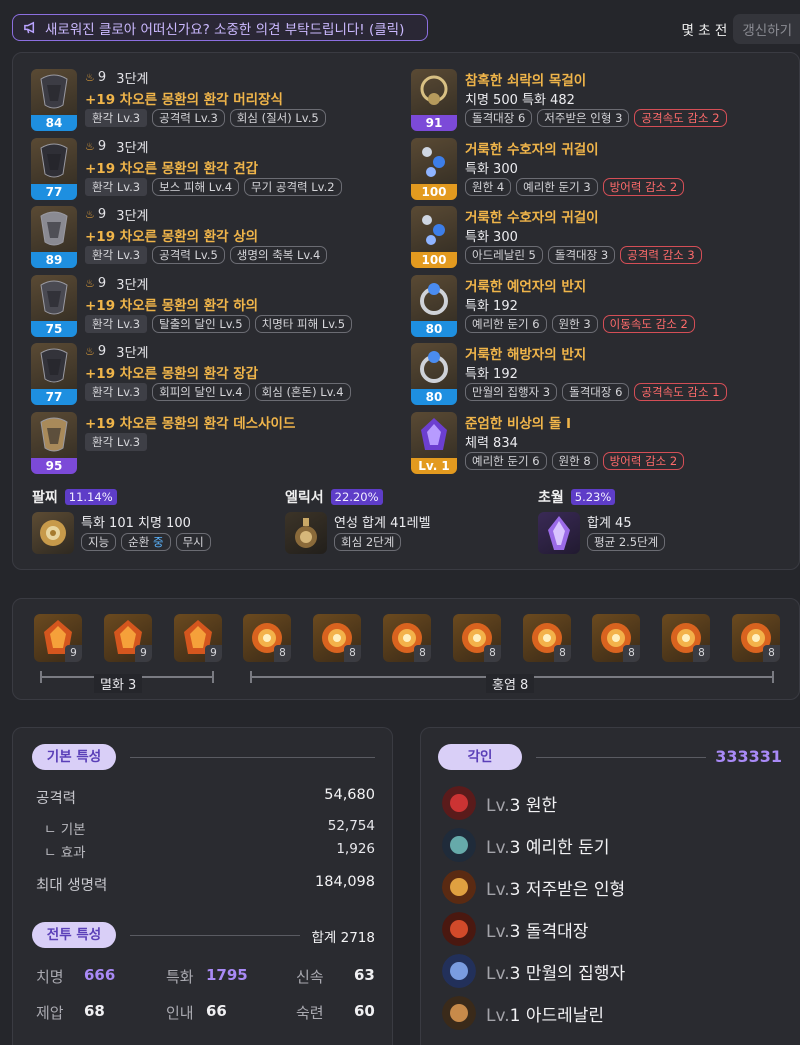 This screenshot has width=800, height=1045. Describe the element at coordinates (99, 542) in the screenshot. I see `bracelet-tag: 지능` at that location.